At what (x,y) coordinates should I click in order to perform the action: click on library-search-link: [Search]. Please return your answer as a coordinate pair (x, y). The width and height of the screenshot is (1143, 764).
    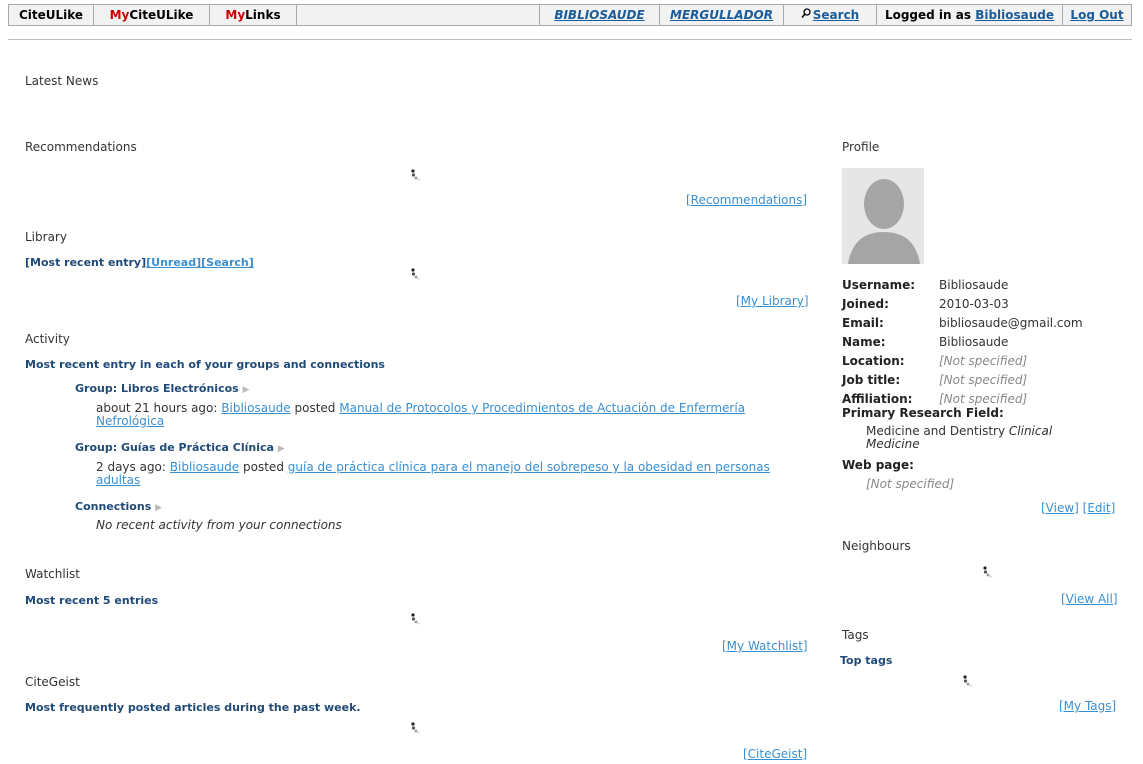
    Looking at the image, I should click on (227, 262).